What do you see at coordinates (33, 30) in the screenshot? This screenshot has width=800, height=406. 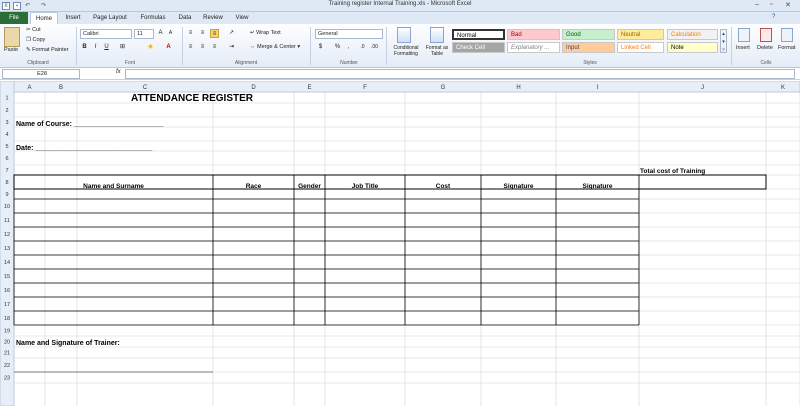 I see `cut-button: ✂ Cut` at bounding box center [33, 30].